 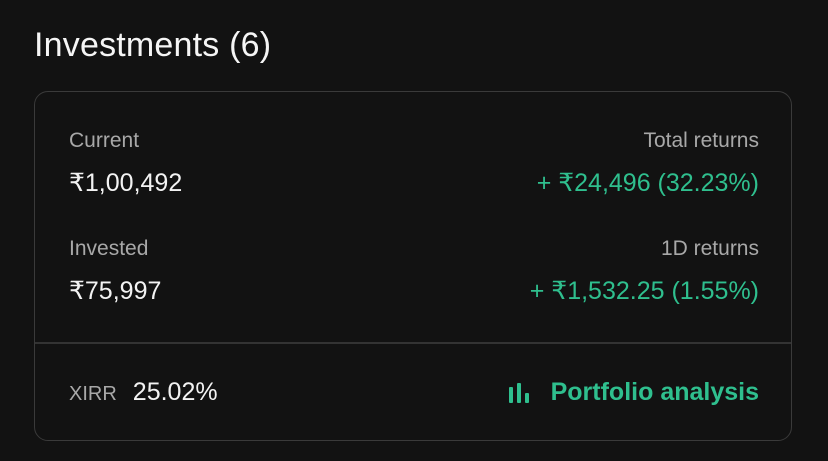 What do you see at coordinates (644, 271) in the screenshot?
I see `day-returns-block: 1D returns + ₹1,532.25 (1.55%)` at bounding box center [644, 271].